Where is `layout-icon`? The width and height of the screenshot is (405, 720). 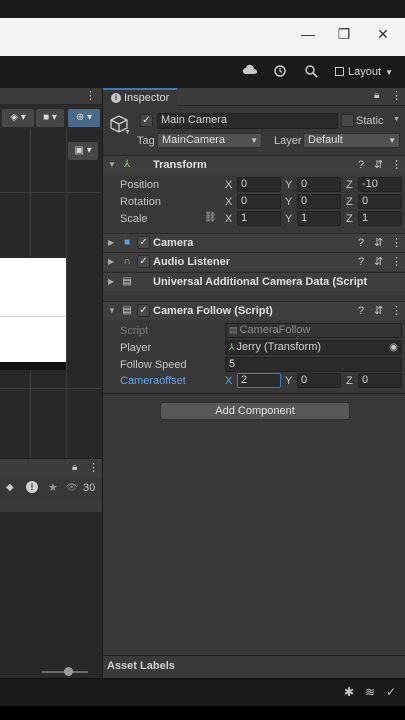 layout-icon is located at coordinates (340, 71).